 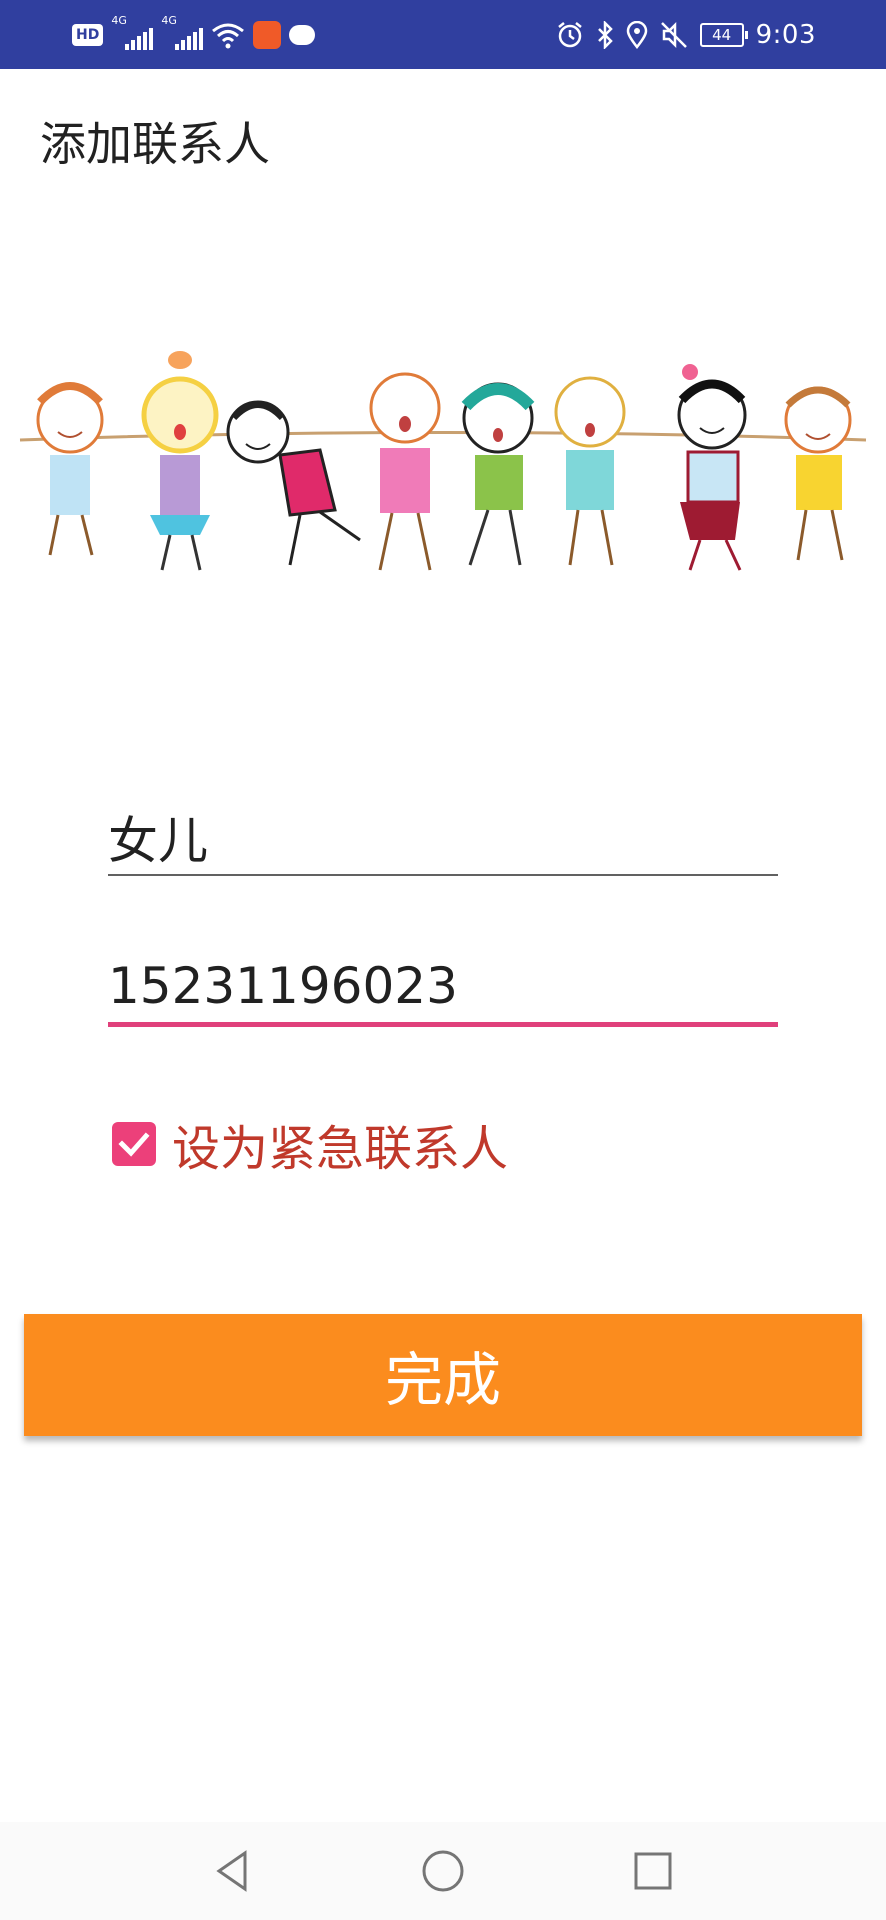 What do you see at coordinates (443, 461) in the screenshot?
I see `children-illustration` at bounding box center [443, 461].